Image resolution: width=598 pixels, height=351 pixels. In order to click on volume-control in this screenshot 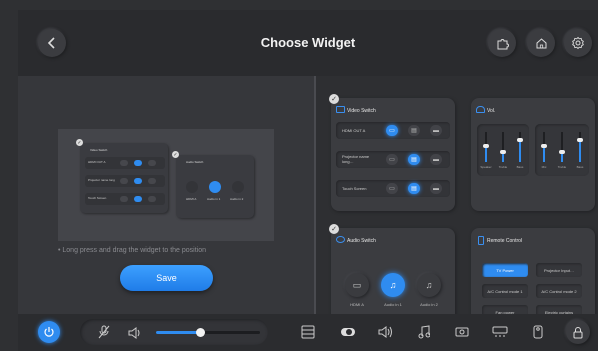, I will do `click(174, 332)`.